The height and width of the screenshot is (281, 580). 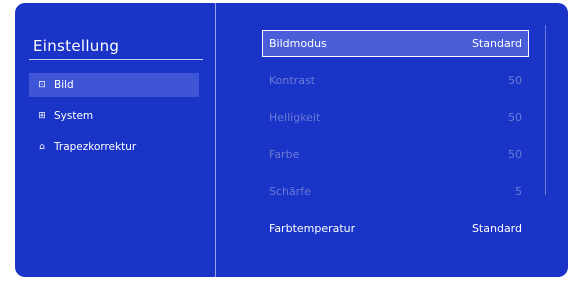 I want to click on setting-label: Bildmodus, so click(x=298, y=43).